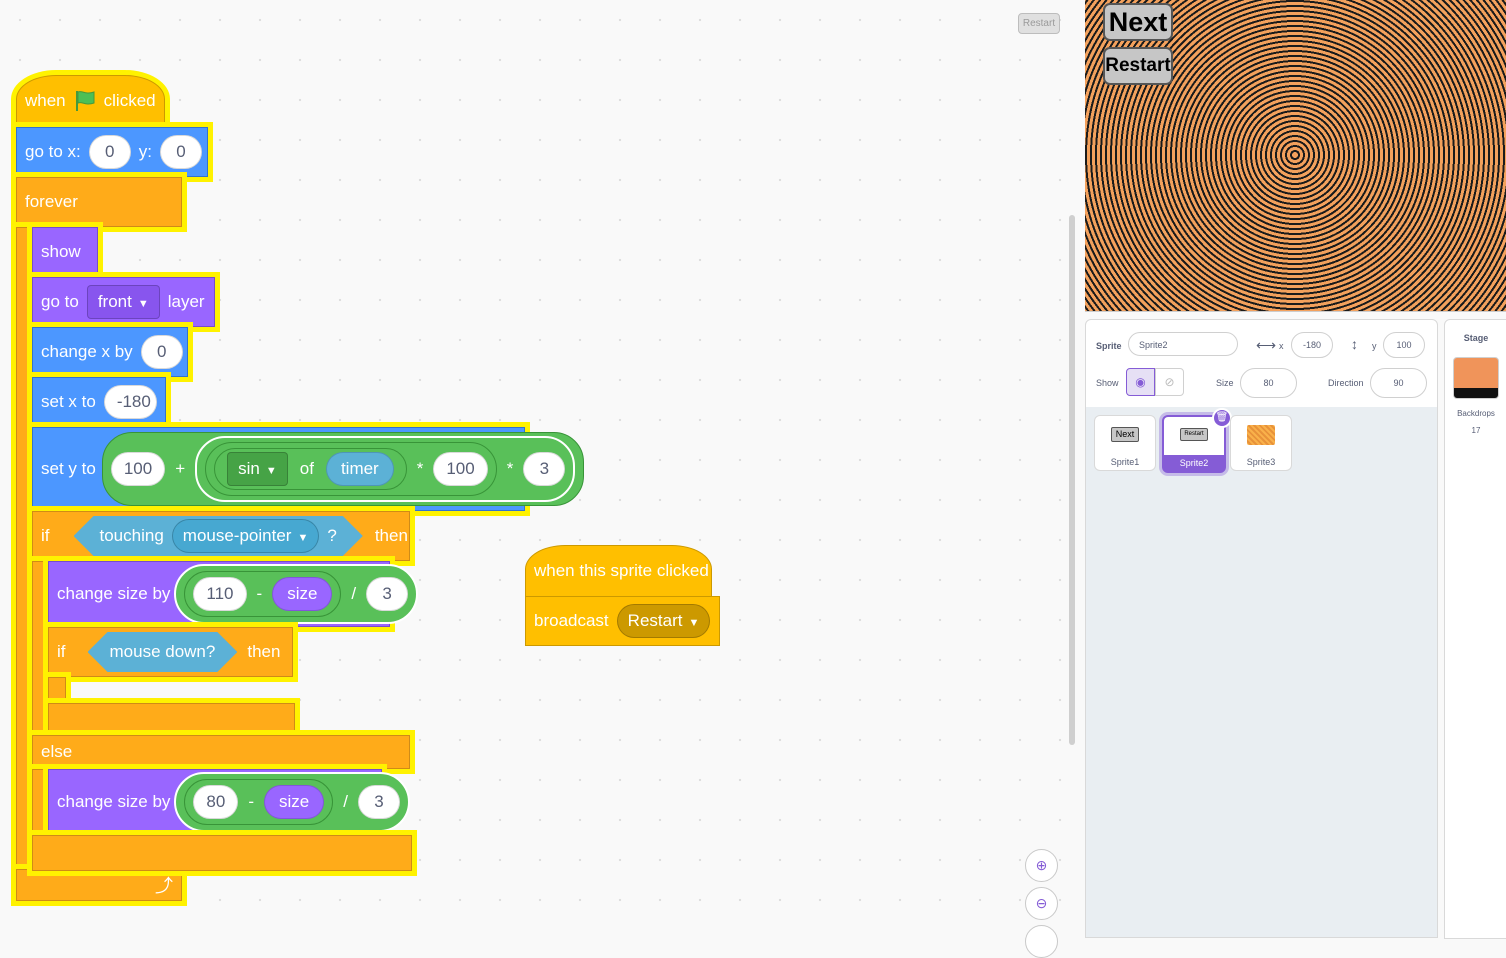  Describe the element at coordinates (302, 594) in the screenshot. I see `size-reporter-1: size` at that location.